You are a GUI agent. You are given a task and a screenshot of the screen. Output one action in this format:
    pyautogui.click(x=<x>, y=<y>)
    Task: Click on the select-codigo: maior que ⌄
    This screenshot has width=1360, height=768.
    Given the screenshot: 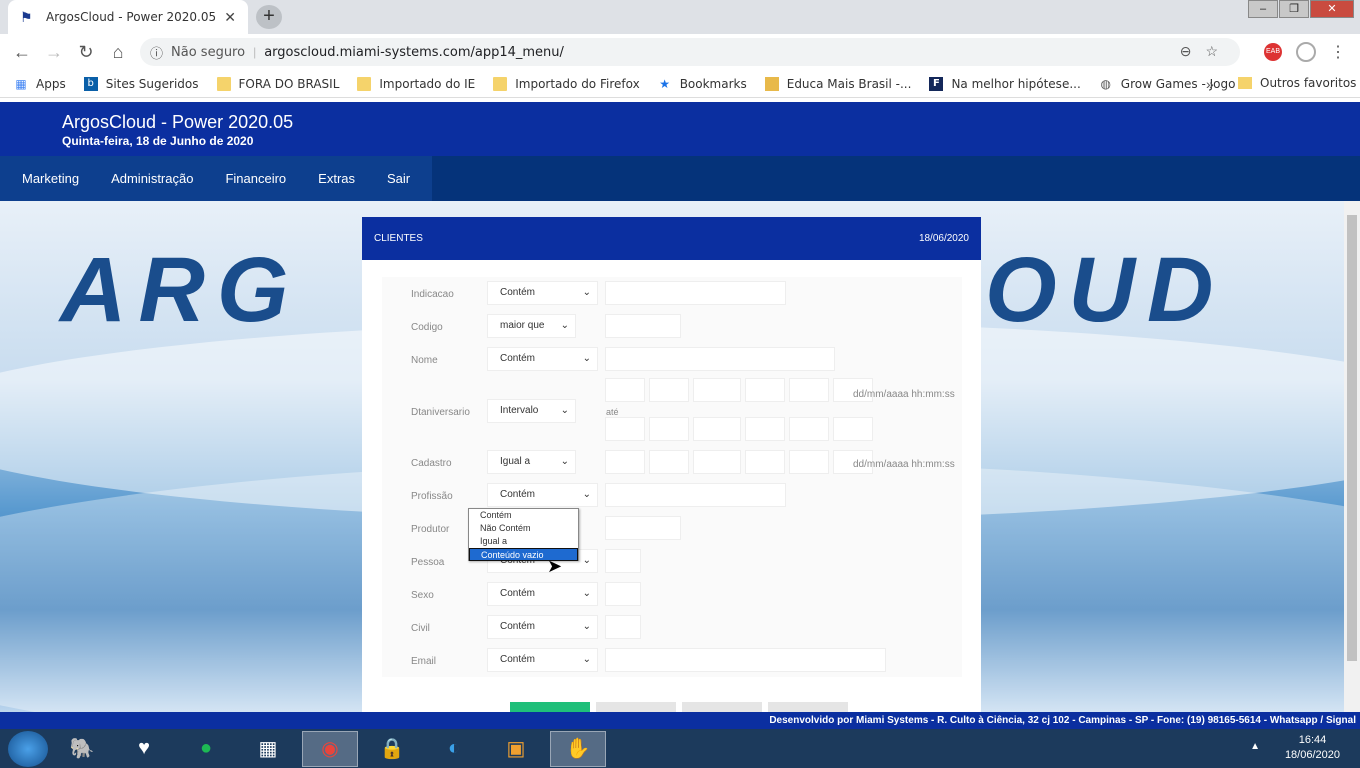 What is the action you would take?
    pyautogui.click(x=531, y=326)
    